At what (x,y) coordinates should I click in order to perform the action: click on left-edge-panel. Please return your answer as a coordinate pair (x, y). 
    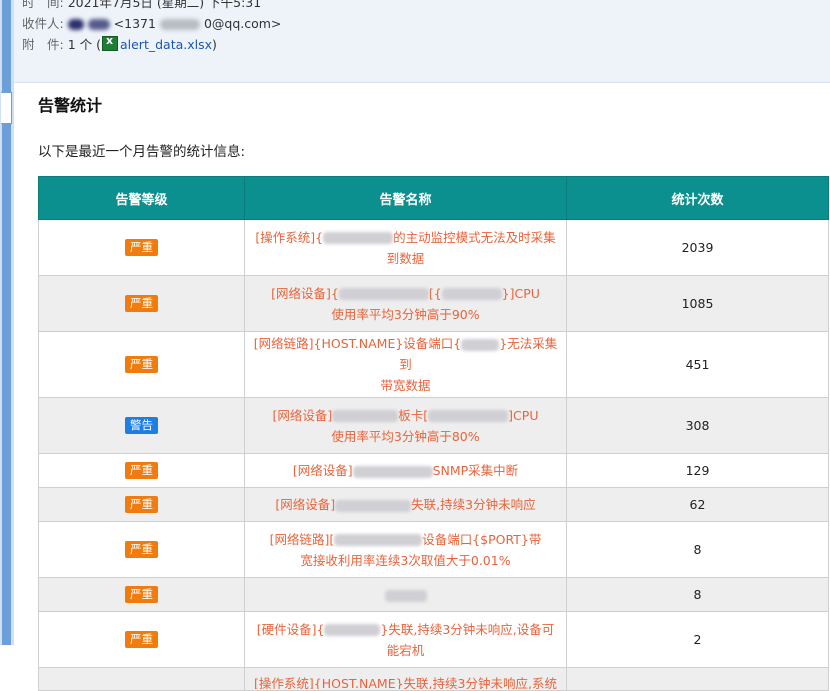
    Looking at the image, I should click on (7, 322).